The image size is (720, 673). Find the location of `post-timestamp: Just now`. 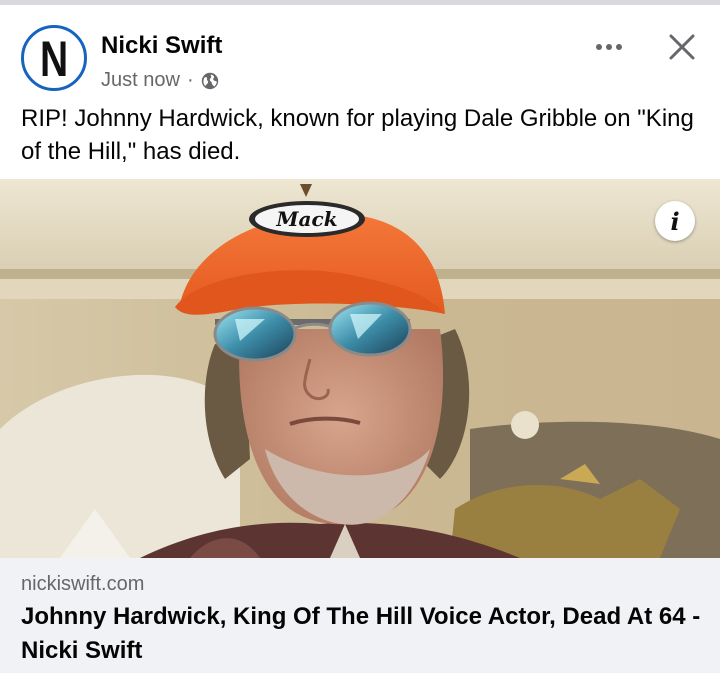

post-timestamp: Just now is located at coordinates (140, 80).